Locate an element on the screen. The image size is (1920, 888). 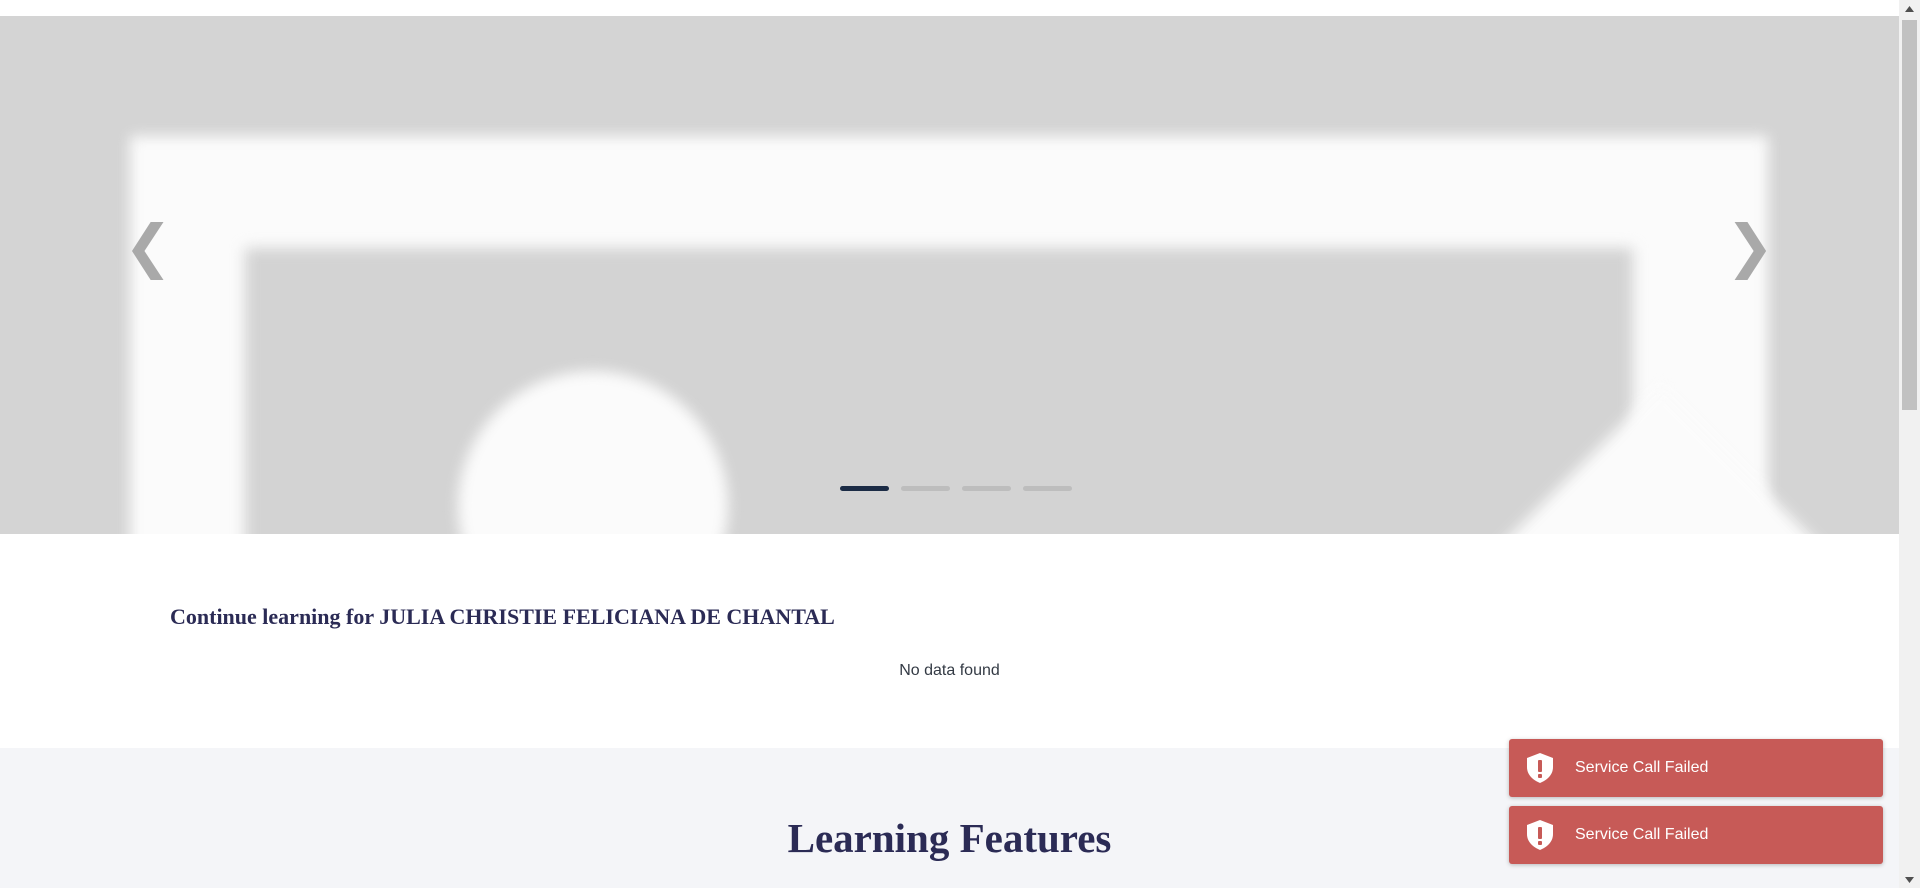
triangle-down-icon is located at coordinates (1909, 879).